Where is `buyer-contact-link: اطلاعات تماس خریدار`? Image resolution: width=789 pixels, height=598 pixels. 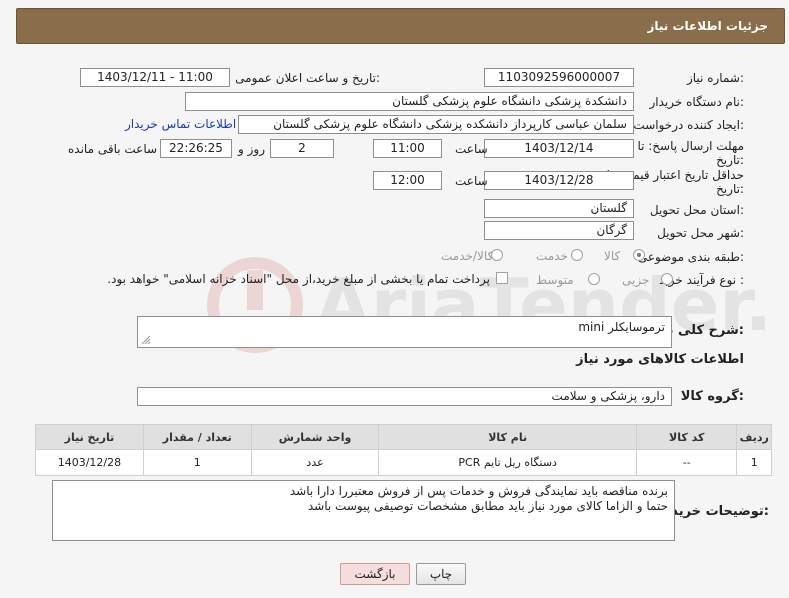 buyer-contact-link: اطلاعات تماس خریدار is located at coordinates (180, 124).